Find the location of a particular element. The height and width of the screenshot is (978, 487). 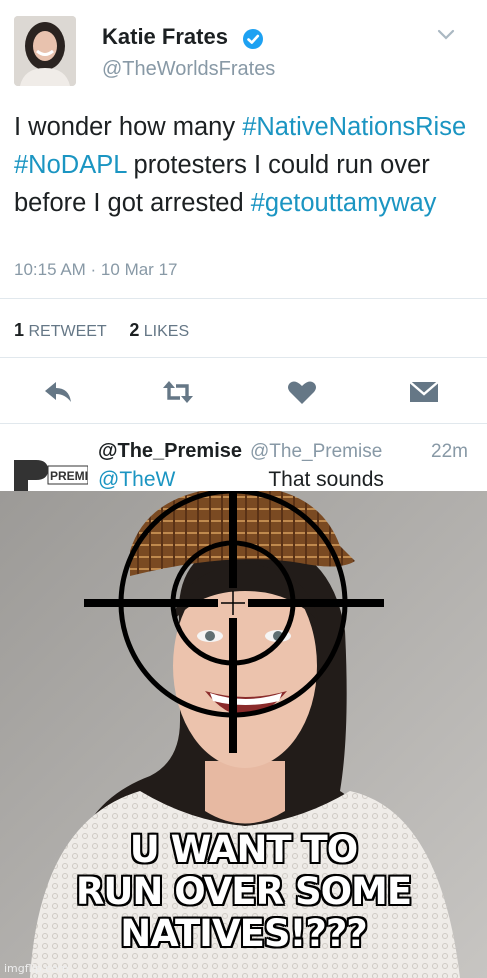

hashtag-link: #NoDAPL is located at coordinates (70, 165).